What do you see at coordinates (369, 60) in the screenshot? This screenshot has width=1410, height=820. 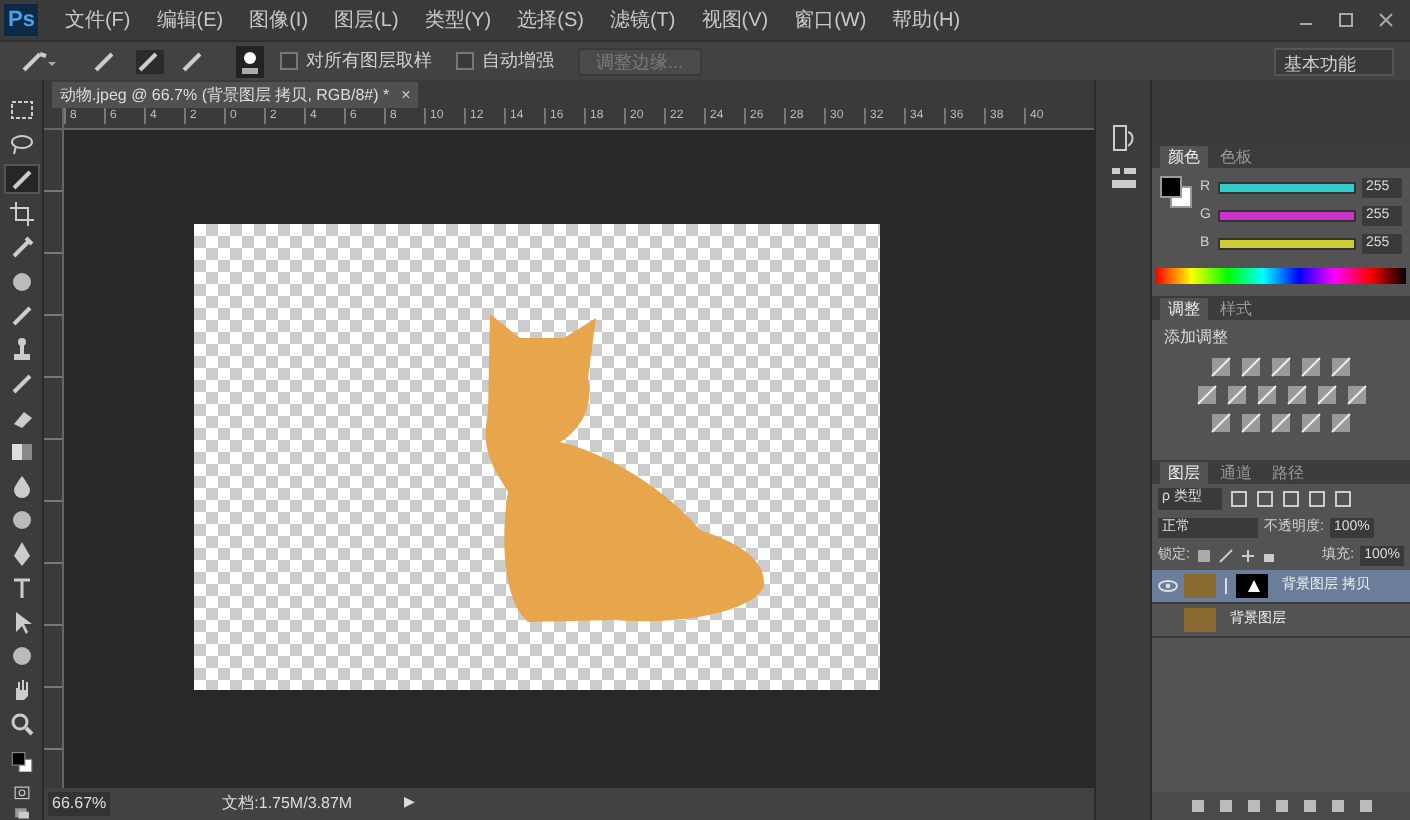 I see `checkbox-label: 对所有图层取样` at bounding box center [369, 60].